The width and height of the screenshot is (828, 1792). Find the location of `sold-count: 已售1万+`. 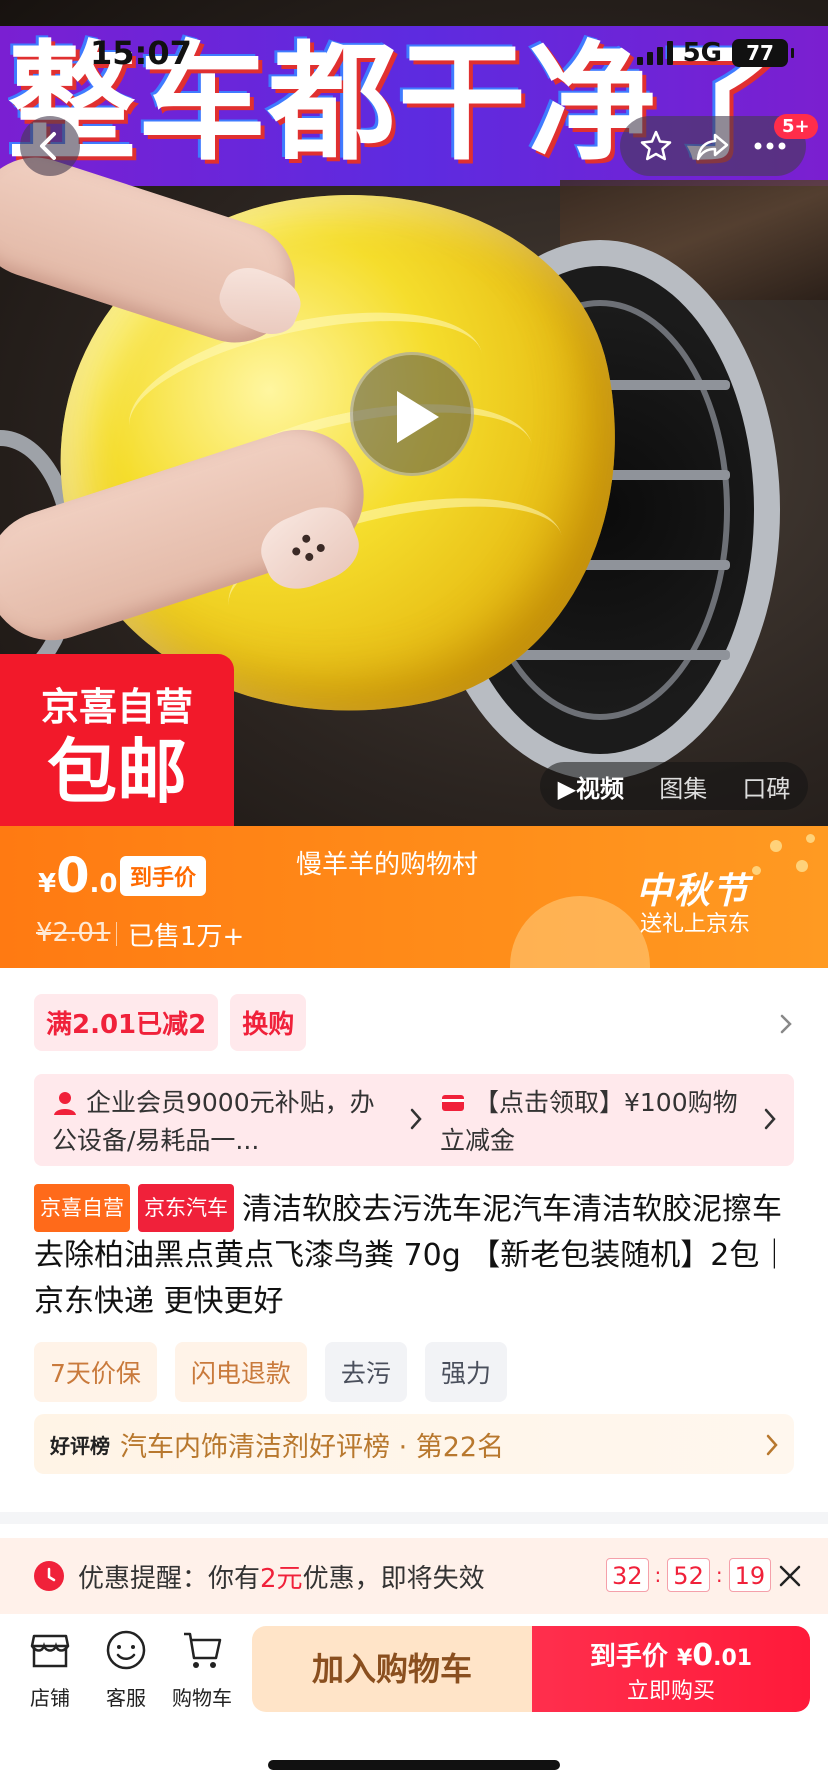

sold-count: 已售1万+ is located at coordinates (186, 937).